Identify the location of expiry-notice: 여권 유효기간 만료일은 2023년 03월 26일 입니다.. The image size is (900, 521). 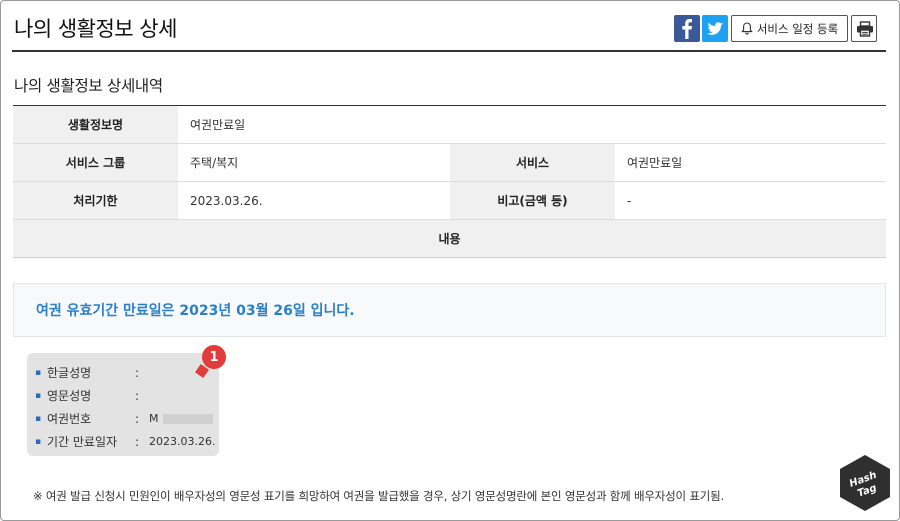
(449, 310).